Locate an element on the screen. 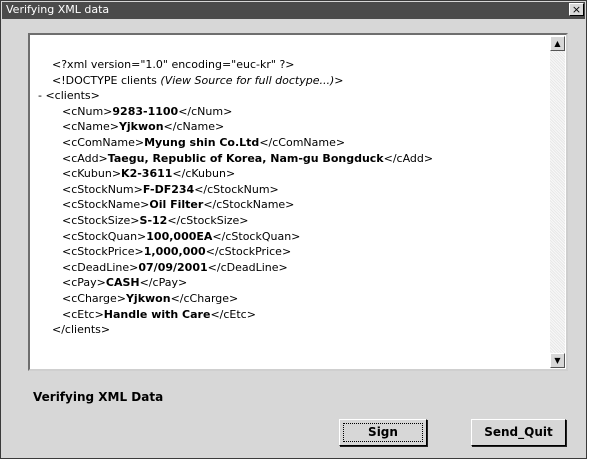 The height and width of the screenshot is (461, 589). xml-markup: </cStockName> is located at coordinates (249, 205).